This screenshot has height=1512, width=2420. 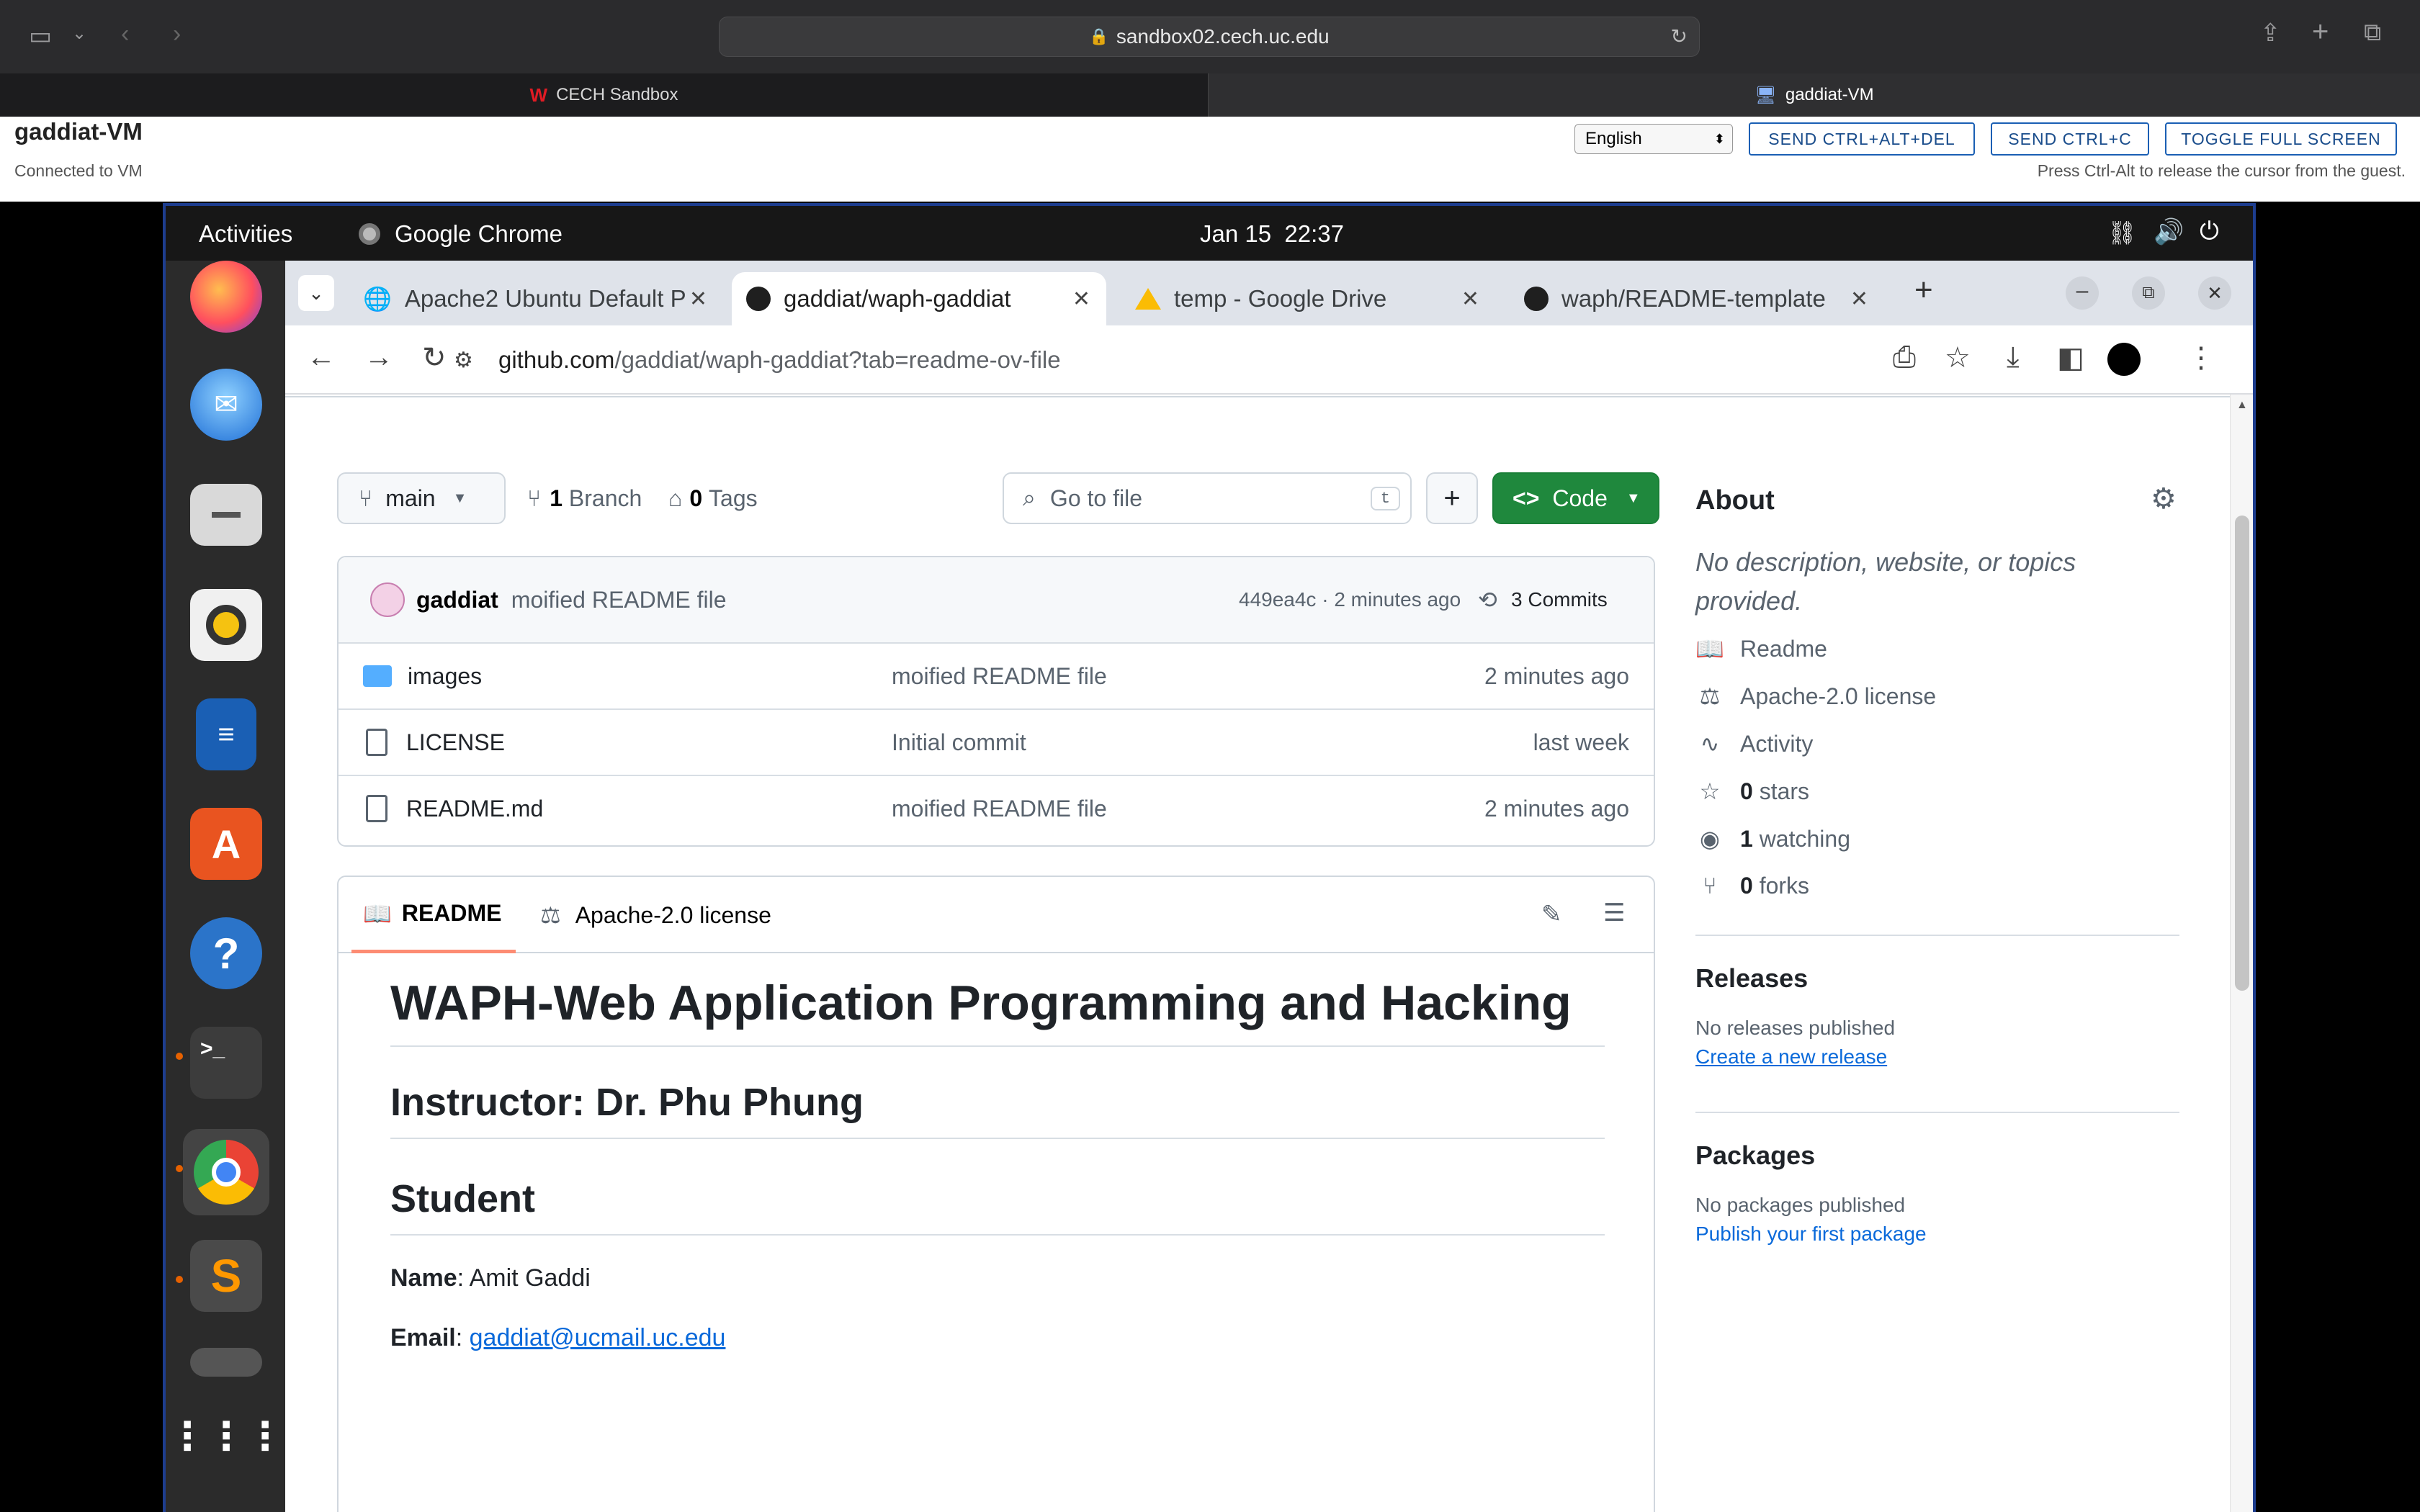 What do you see at coordinates (619, 600) in the screenshot?
I see `commit-message: moified README file` at bounding box center [619, 600].